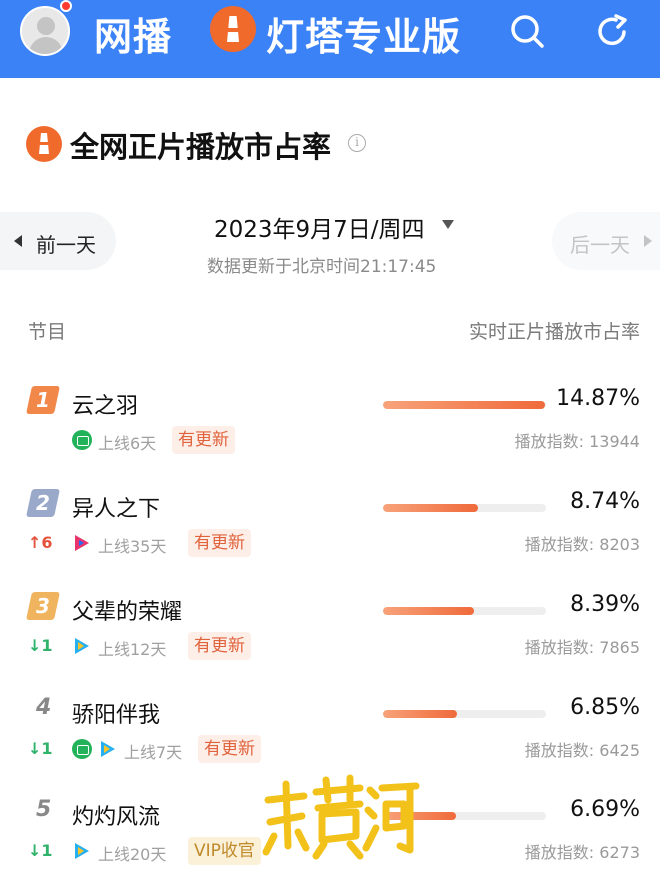  What do you see at coordinates (43, 400) in the screenshot?
I see `rank-badge: 1` at bounding box center [43, 400].